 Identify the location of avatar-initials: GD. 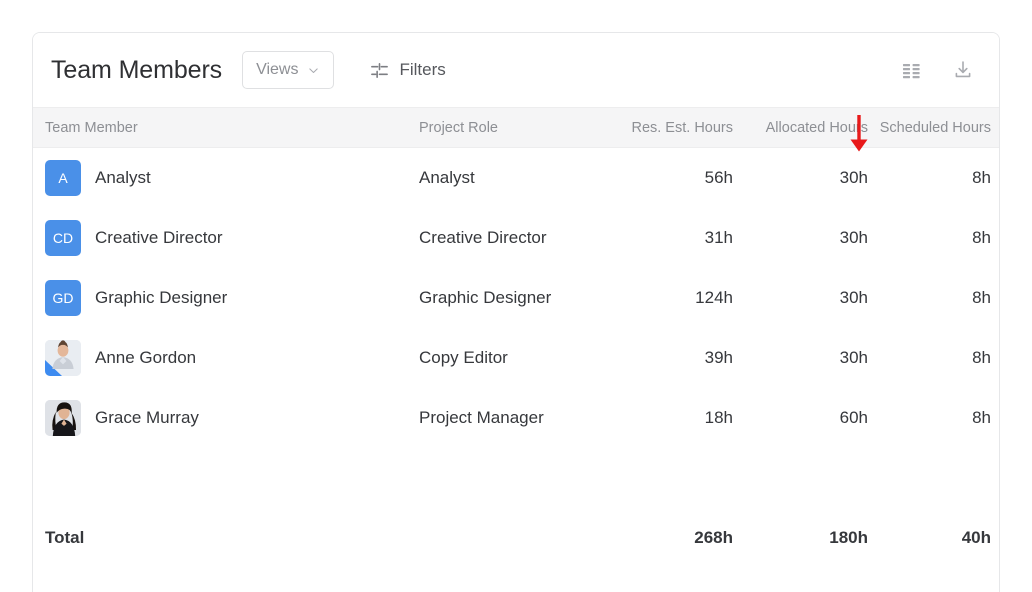
(63, 298).